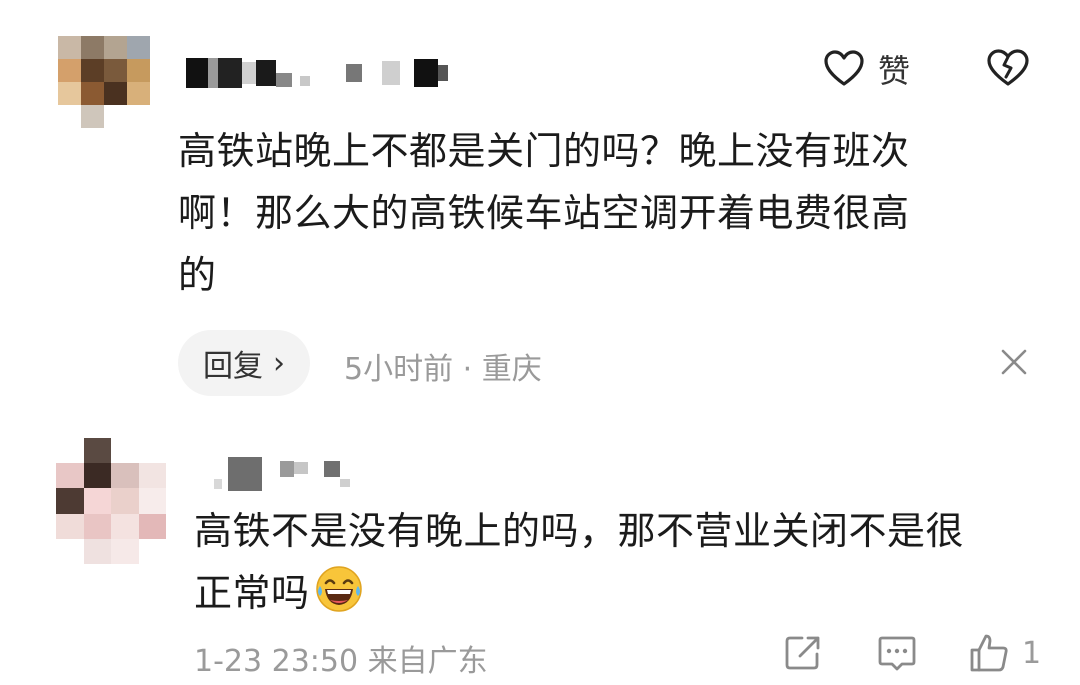 The height and width of the screenshot is (685, 1080). I want to click on heart-outline-icon, so click(844, 68).